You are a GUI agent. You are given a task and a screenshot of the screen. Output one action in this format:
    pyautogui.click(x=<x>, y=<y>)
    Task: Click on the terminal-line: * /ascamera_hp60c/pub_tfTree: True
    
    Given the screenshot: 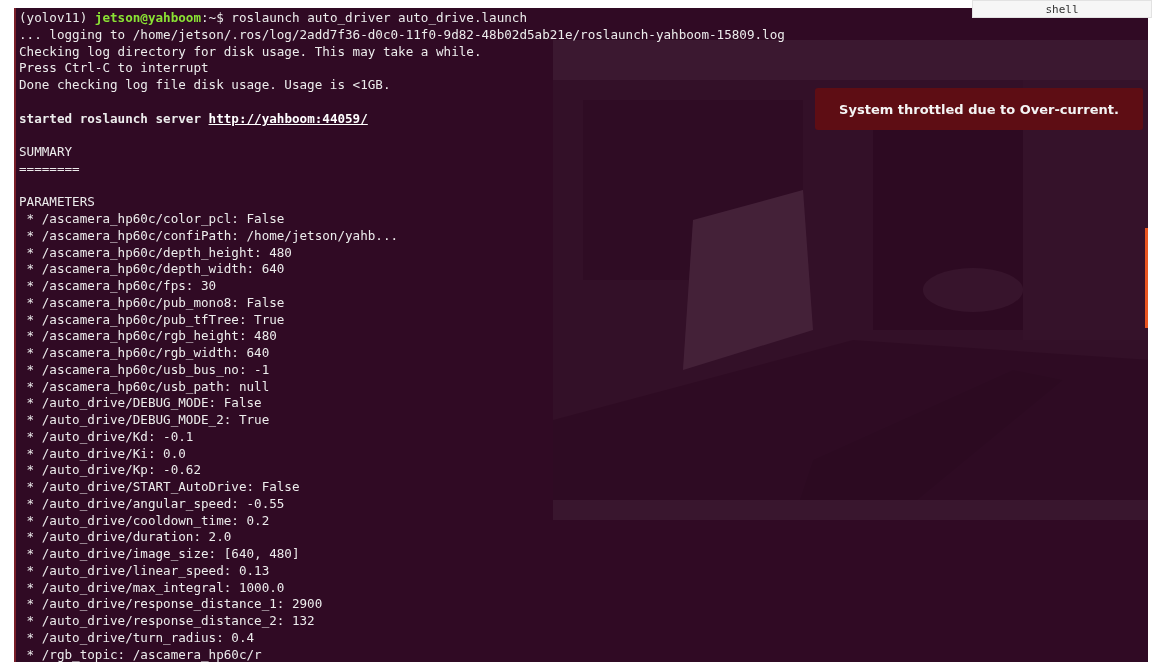 What is the action you would take?
    pyautogui.click(x=155, y=319)
    